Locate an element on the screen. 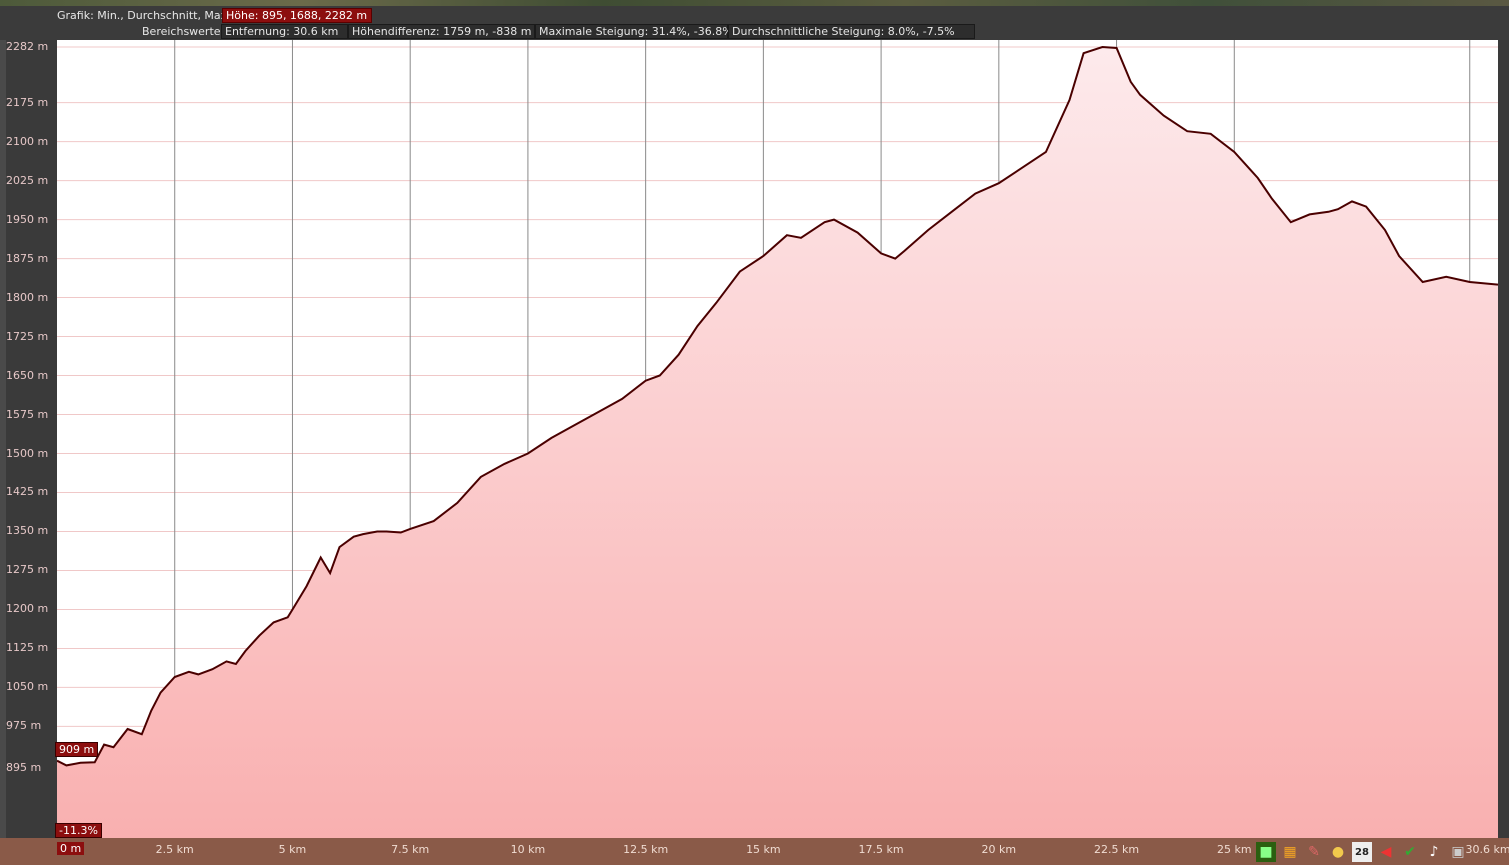 This screenshot has width=1509, height=865. system-tray: ■ ▦ ✎ ● 28 ◀ ✔ ♪ ▣ is located at coordinates (1382, 852).